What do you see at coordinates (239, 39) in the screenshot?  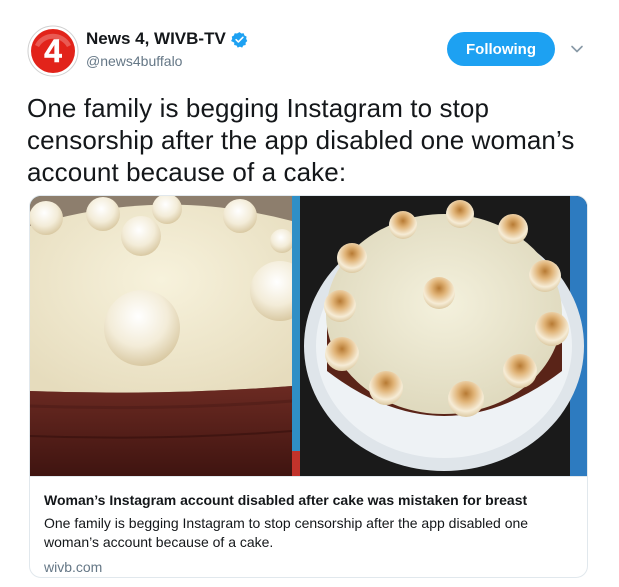 I see `verified-badge-icon` at bounding box center [239, 39].